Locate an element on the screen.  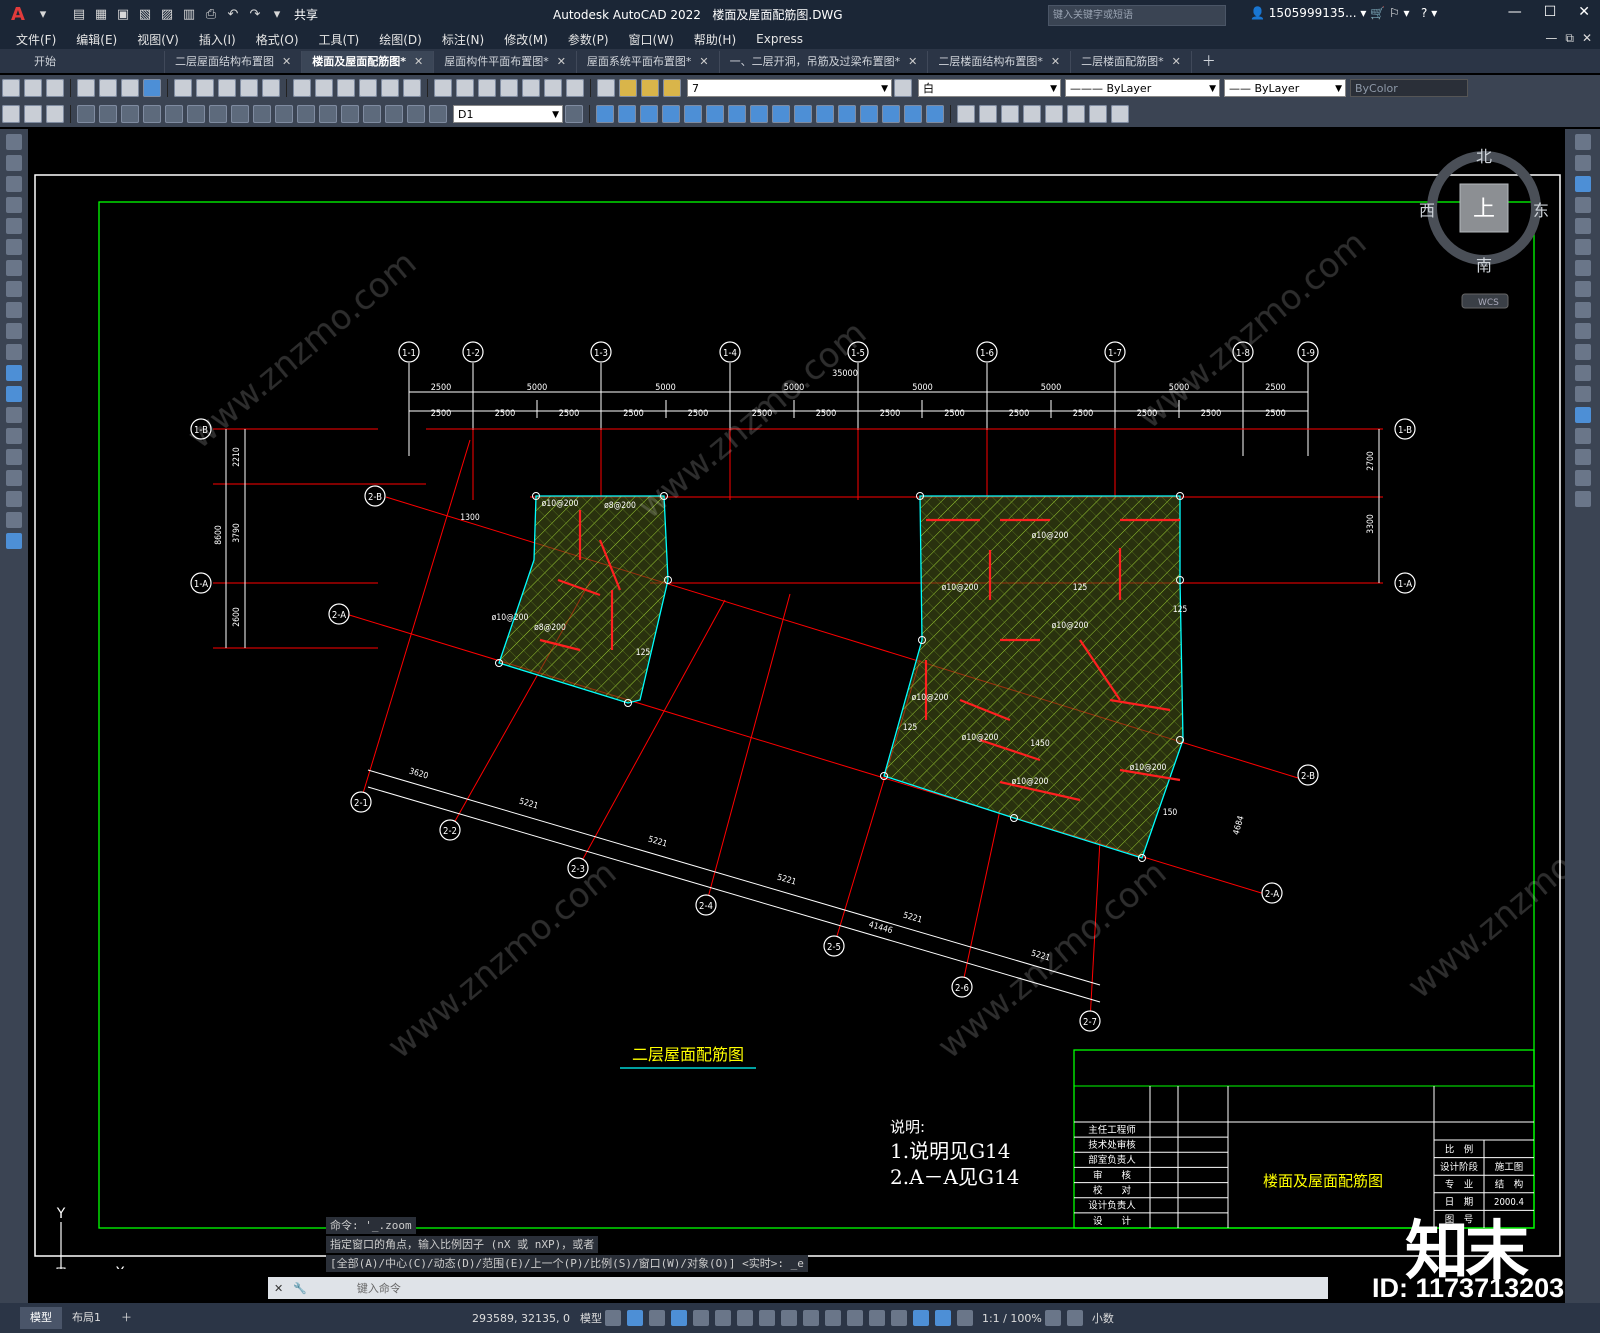
gizmo-icon is located at coordinates (920, 1318).